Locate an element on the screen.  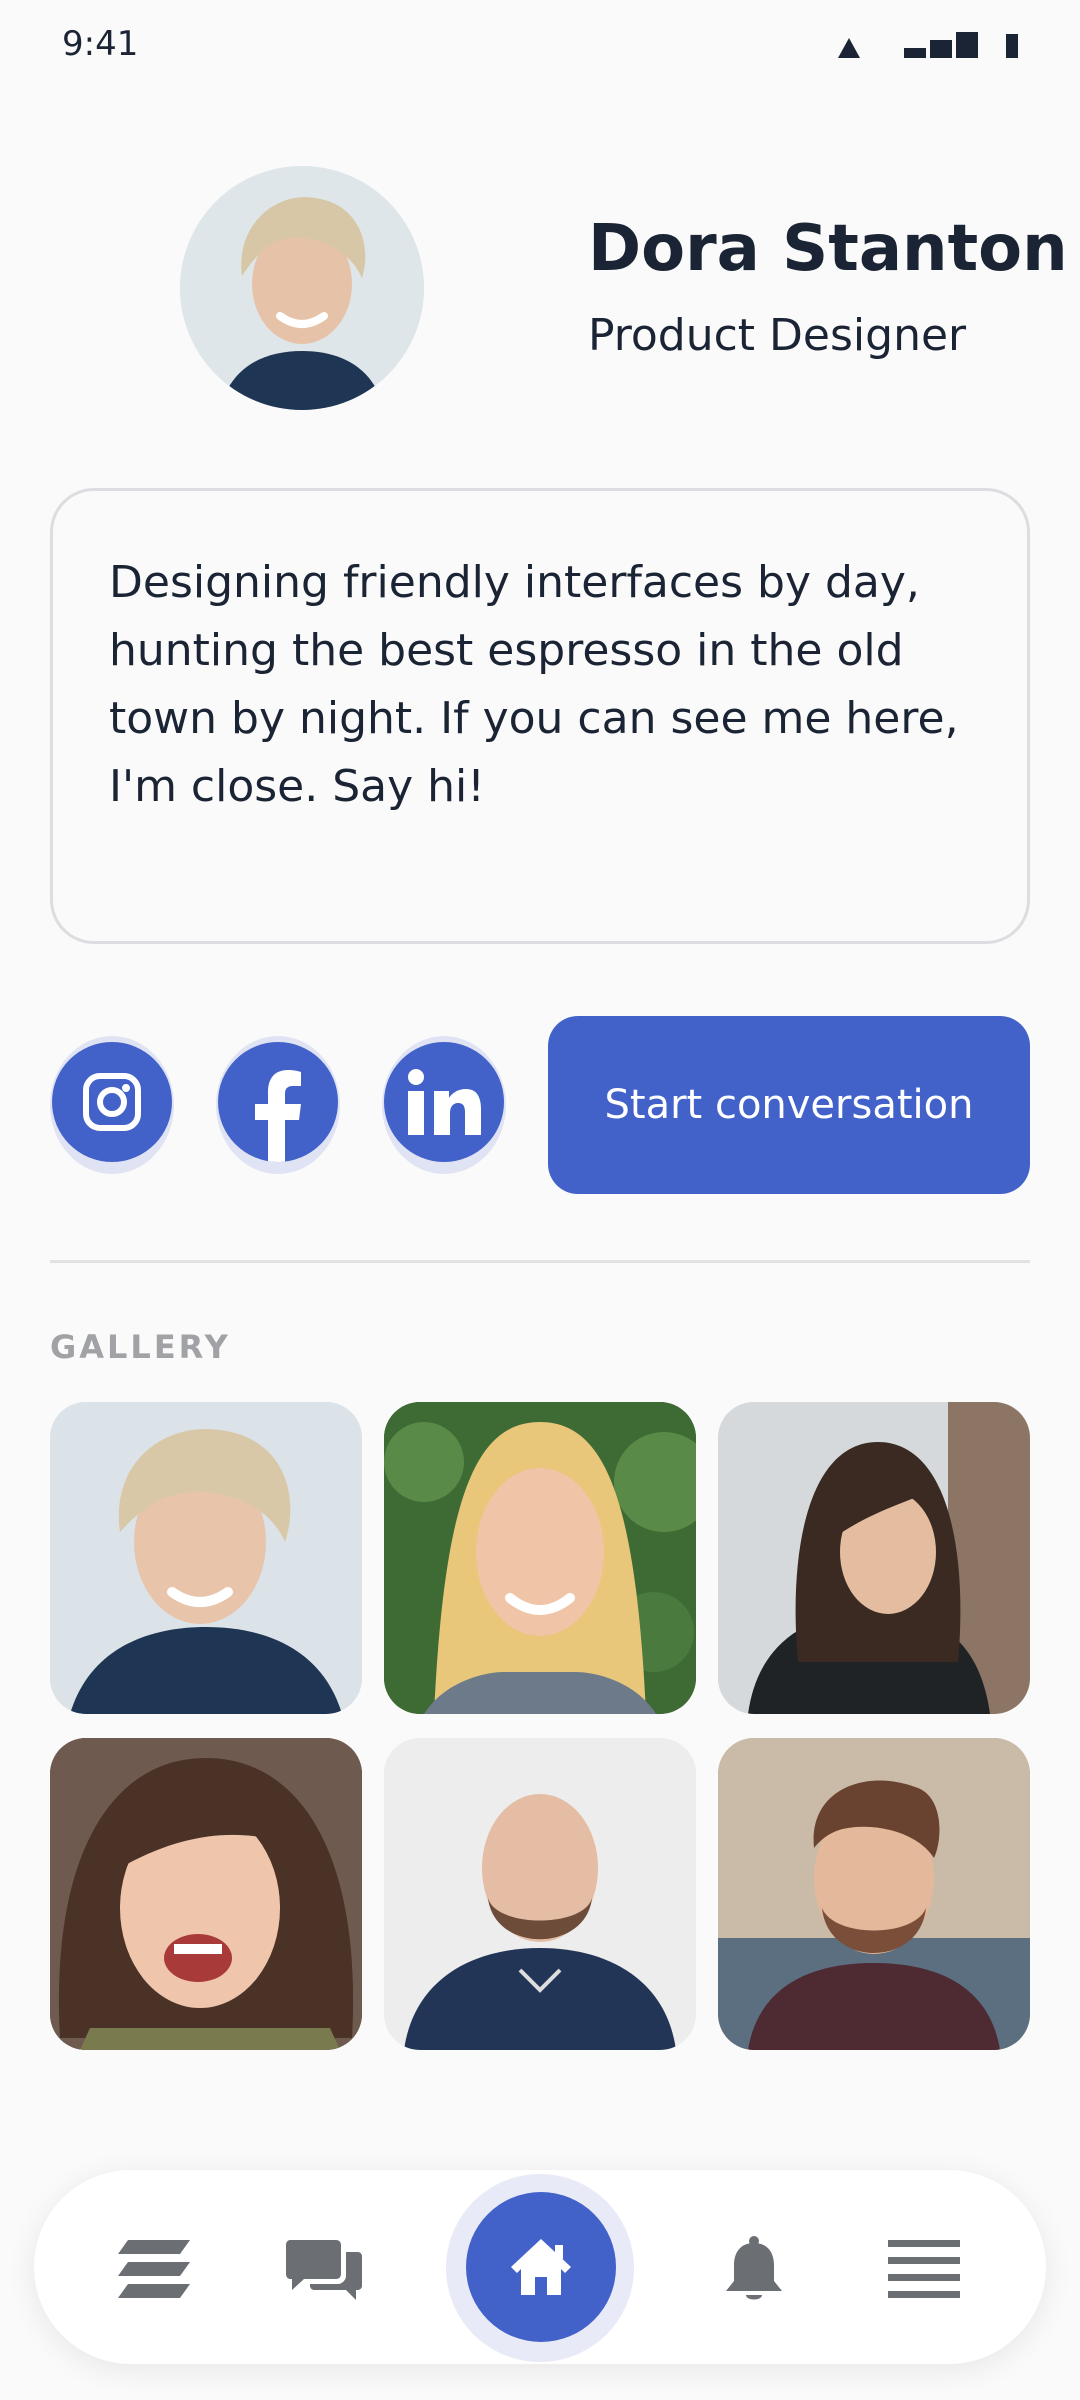
home-icon is located at coordinates (541, 2267).